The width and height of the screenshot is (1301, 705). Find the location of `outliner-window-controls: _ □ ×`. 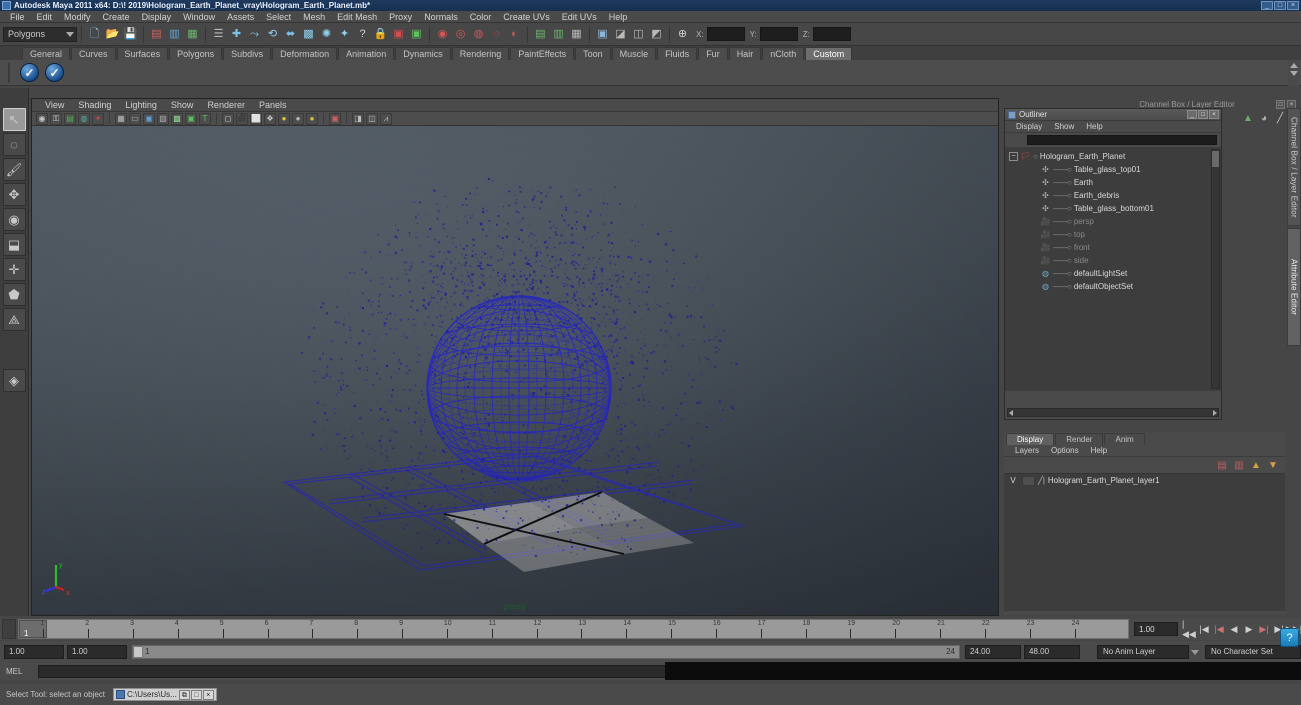

outliner-window-controls: _ □ × is located at coordinates (1204, 114).